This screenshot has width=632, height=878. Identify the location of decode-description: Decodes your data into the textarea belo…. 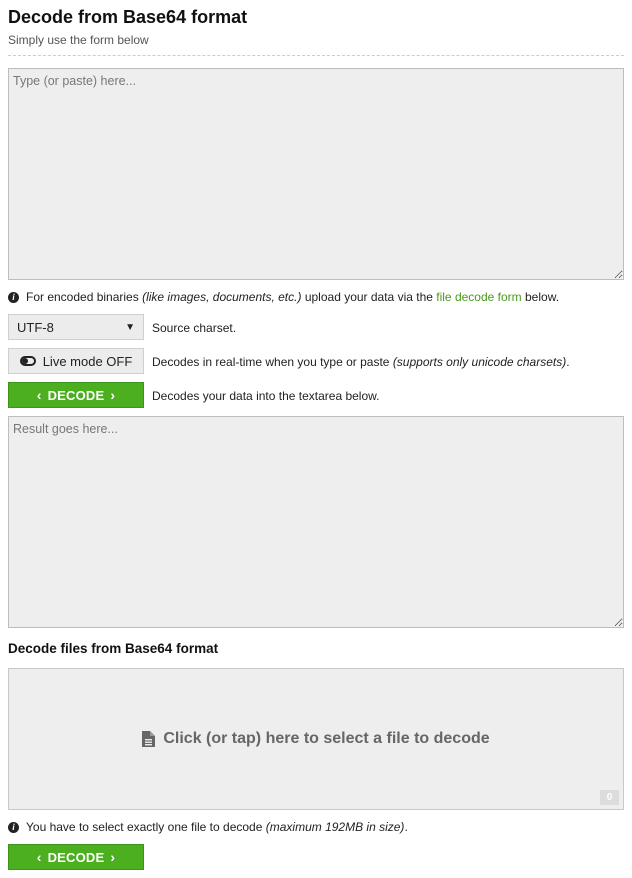
(266, 396).